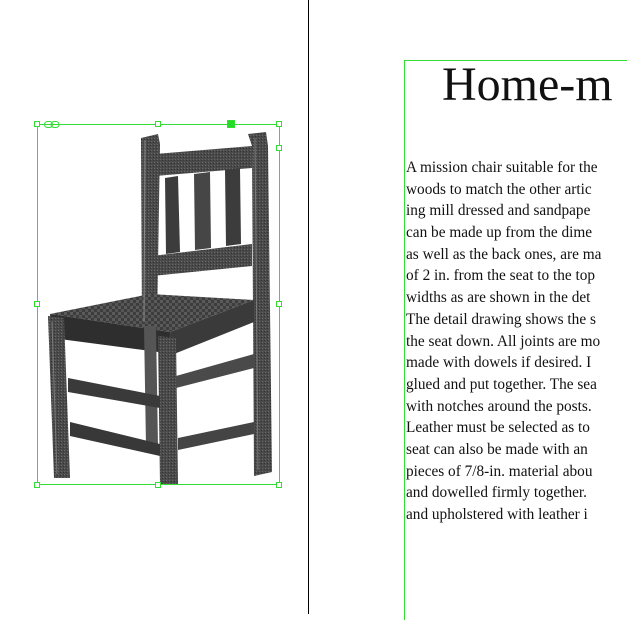  Describe the element at coordinates (503, 515) in the screenshot. I see `article-body-line: and upholstered with leather i` at that location.